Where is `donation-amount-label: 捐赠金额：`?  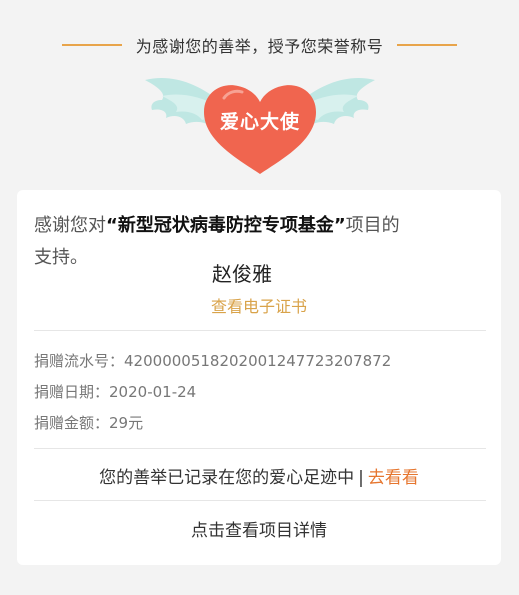 donation-amount-label: 捐赠金额： is located at coordinates (72, 423).